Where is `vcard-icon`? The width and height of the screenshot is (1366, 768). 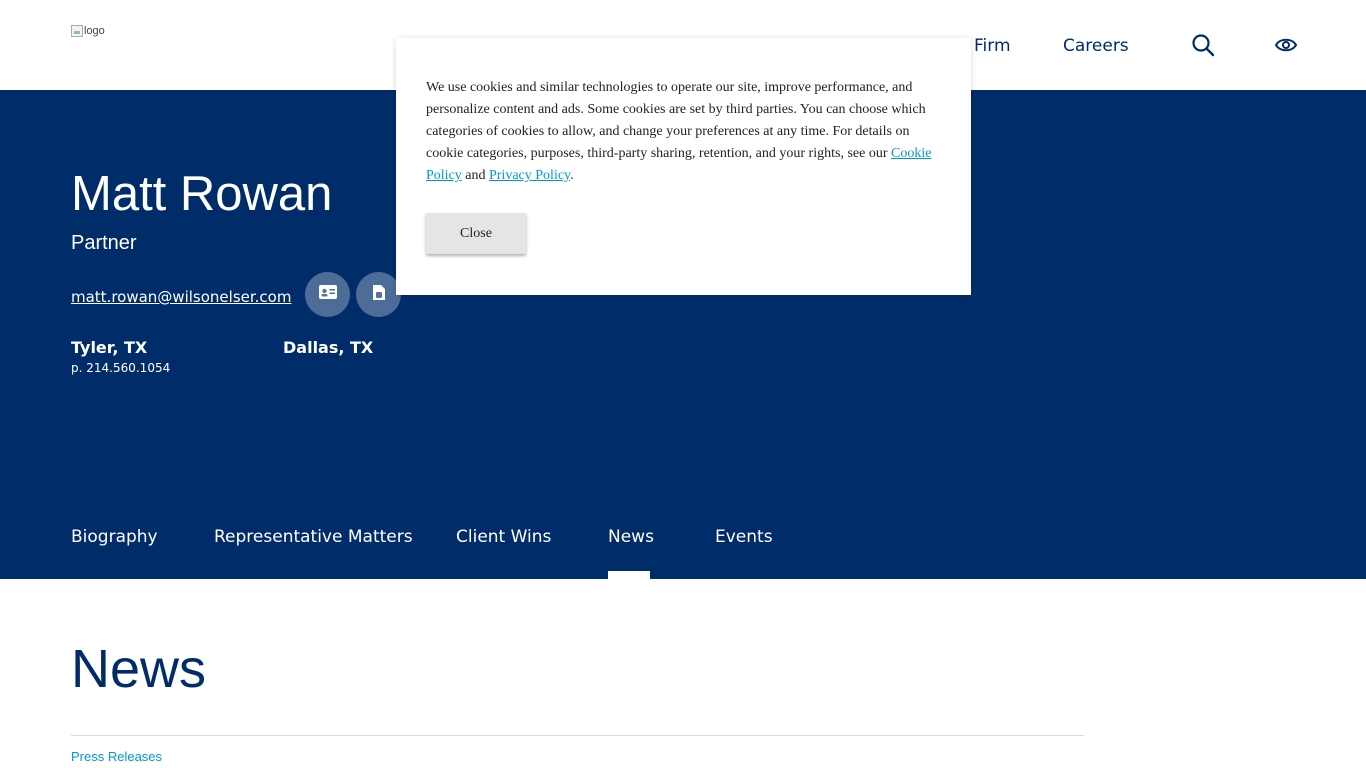
vcard-icon is located at coordinates (328, 294).